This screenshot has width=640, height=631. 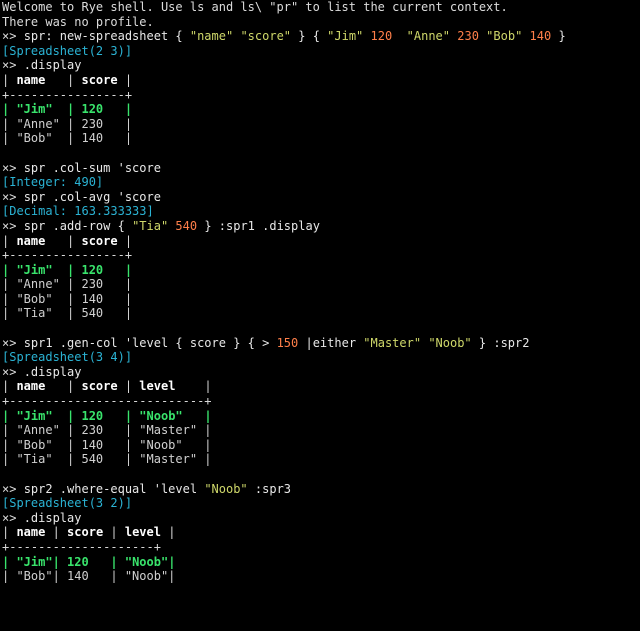 I want to click on terminal-text: [Spreadsheet(2 3)], so click(x=67, y=50).